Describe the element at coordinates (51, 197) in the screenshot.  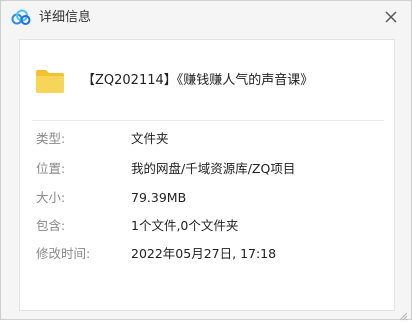
I see `size-label: 大小:` at that location.